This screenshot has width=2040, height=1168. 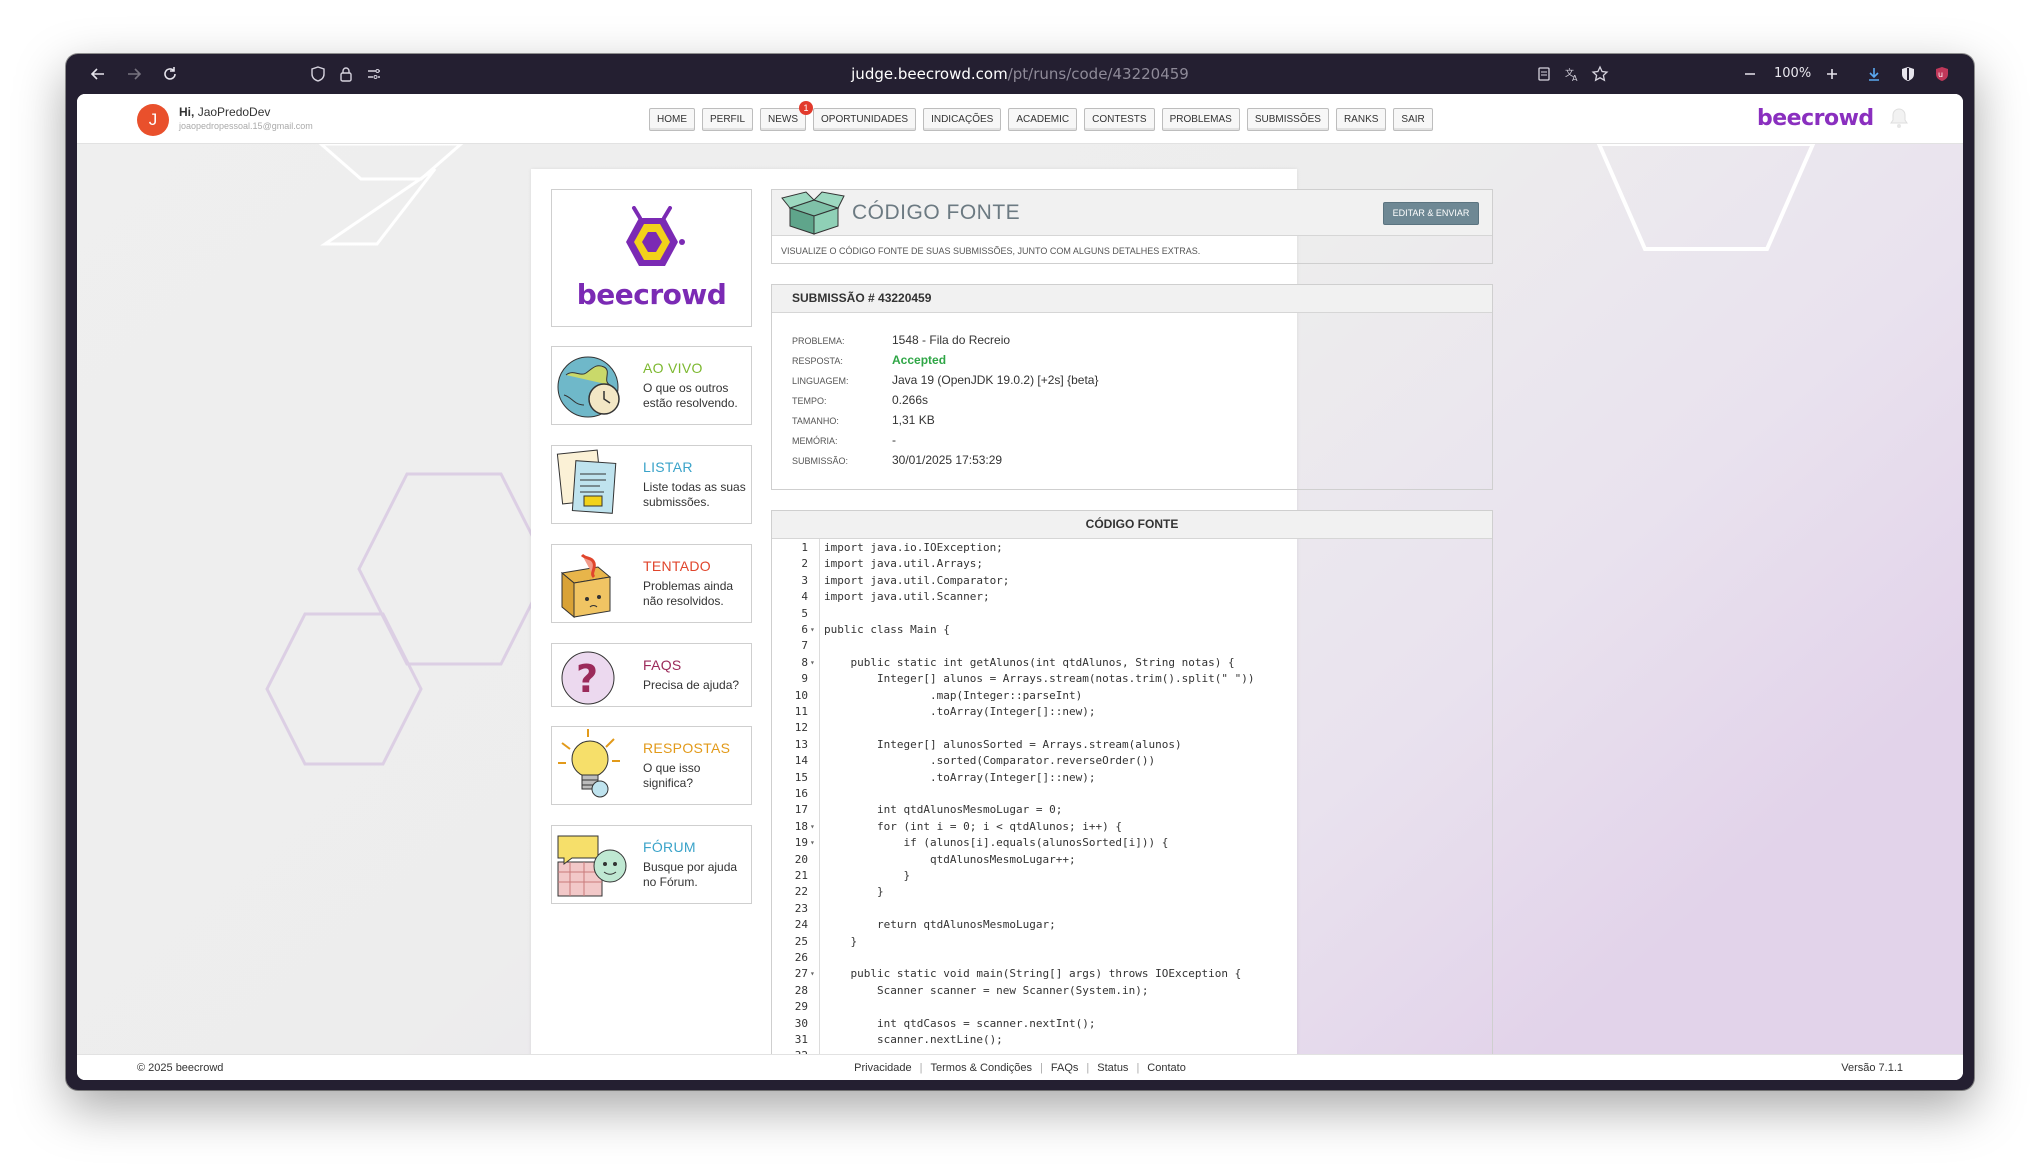 I want to click on zoom-level: 100%, so click(x=1792, y=73).